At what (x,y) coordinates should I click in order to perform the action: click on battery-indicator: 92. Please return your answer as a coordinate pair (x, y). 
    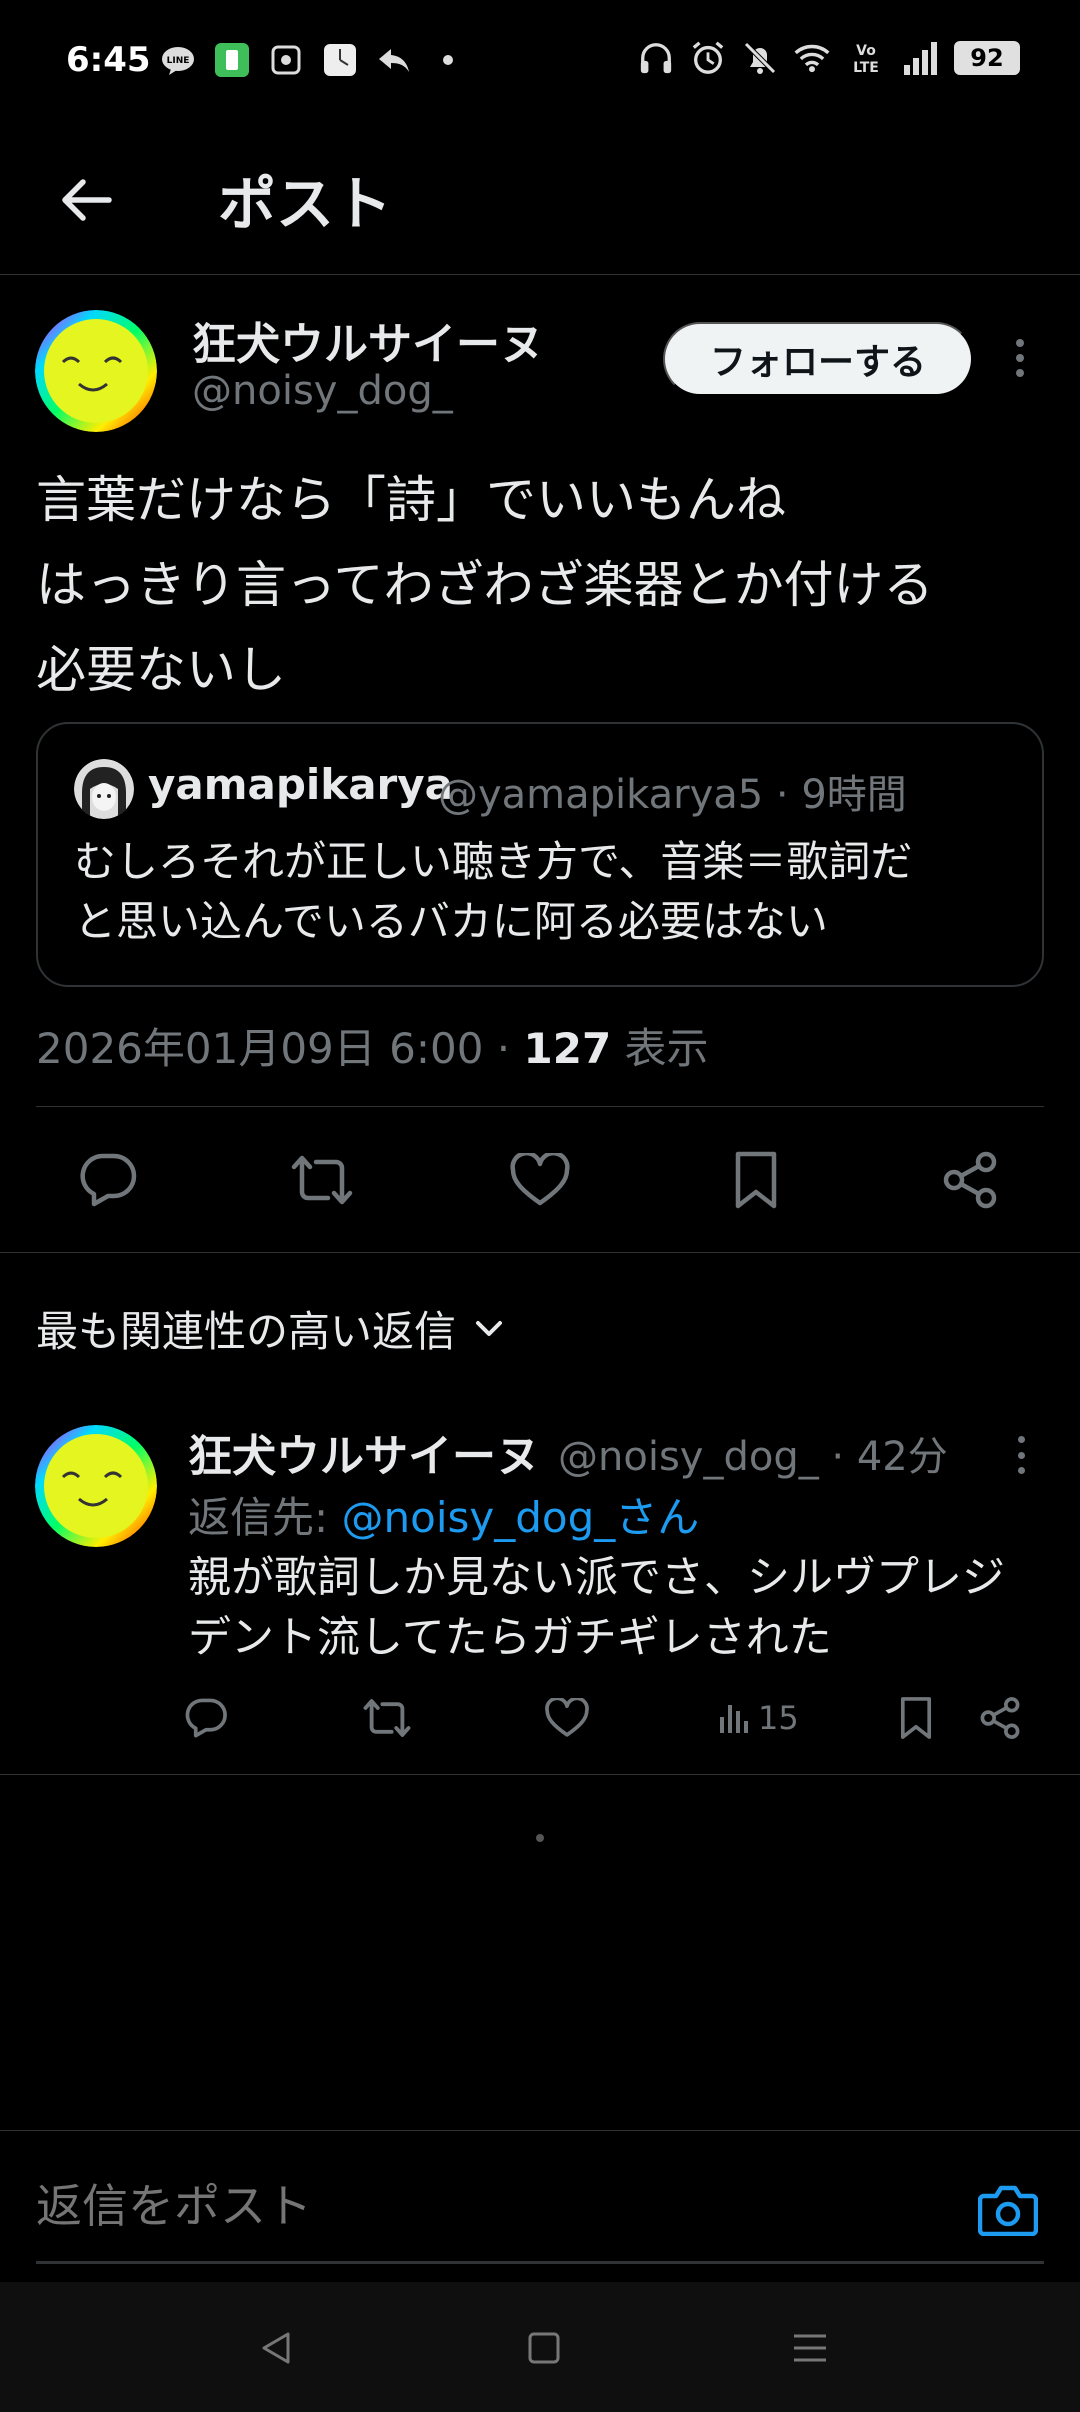
    Looking at the image, I should click on (987, 58).